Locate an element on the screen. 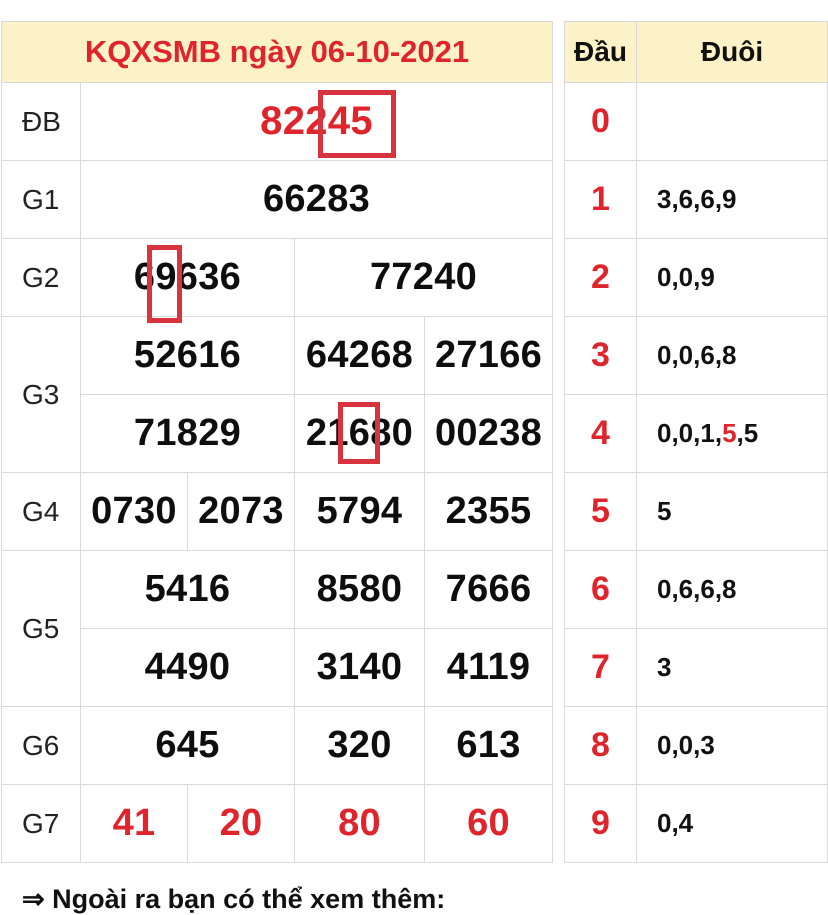 The image size is (828, 915). dau-cell: 8 is located at coordinates (600, 745).